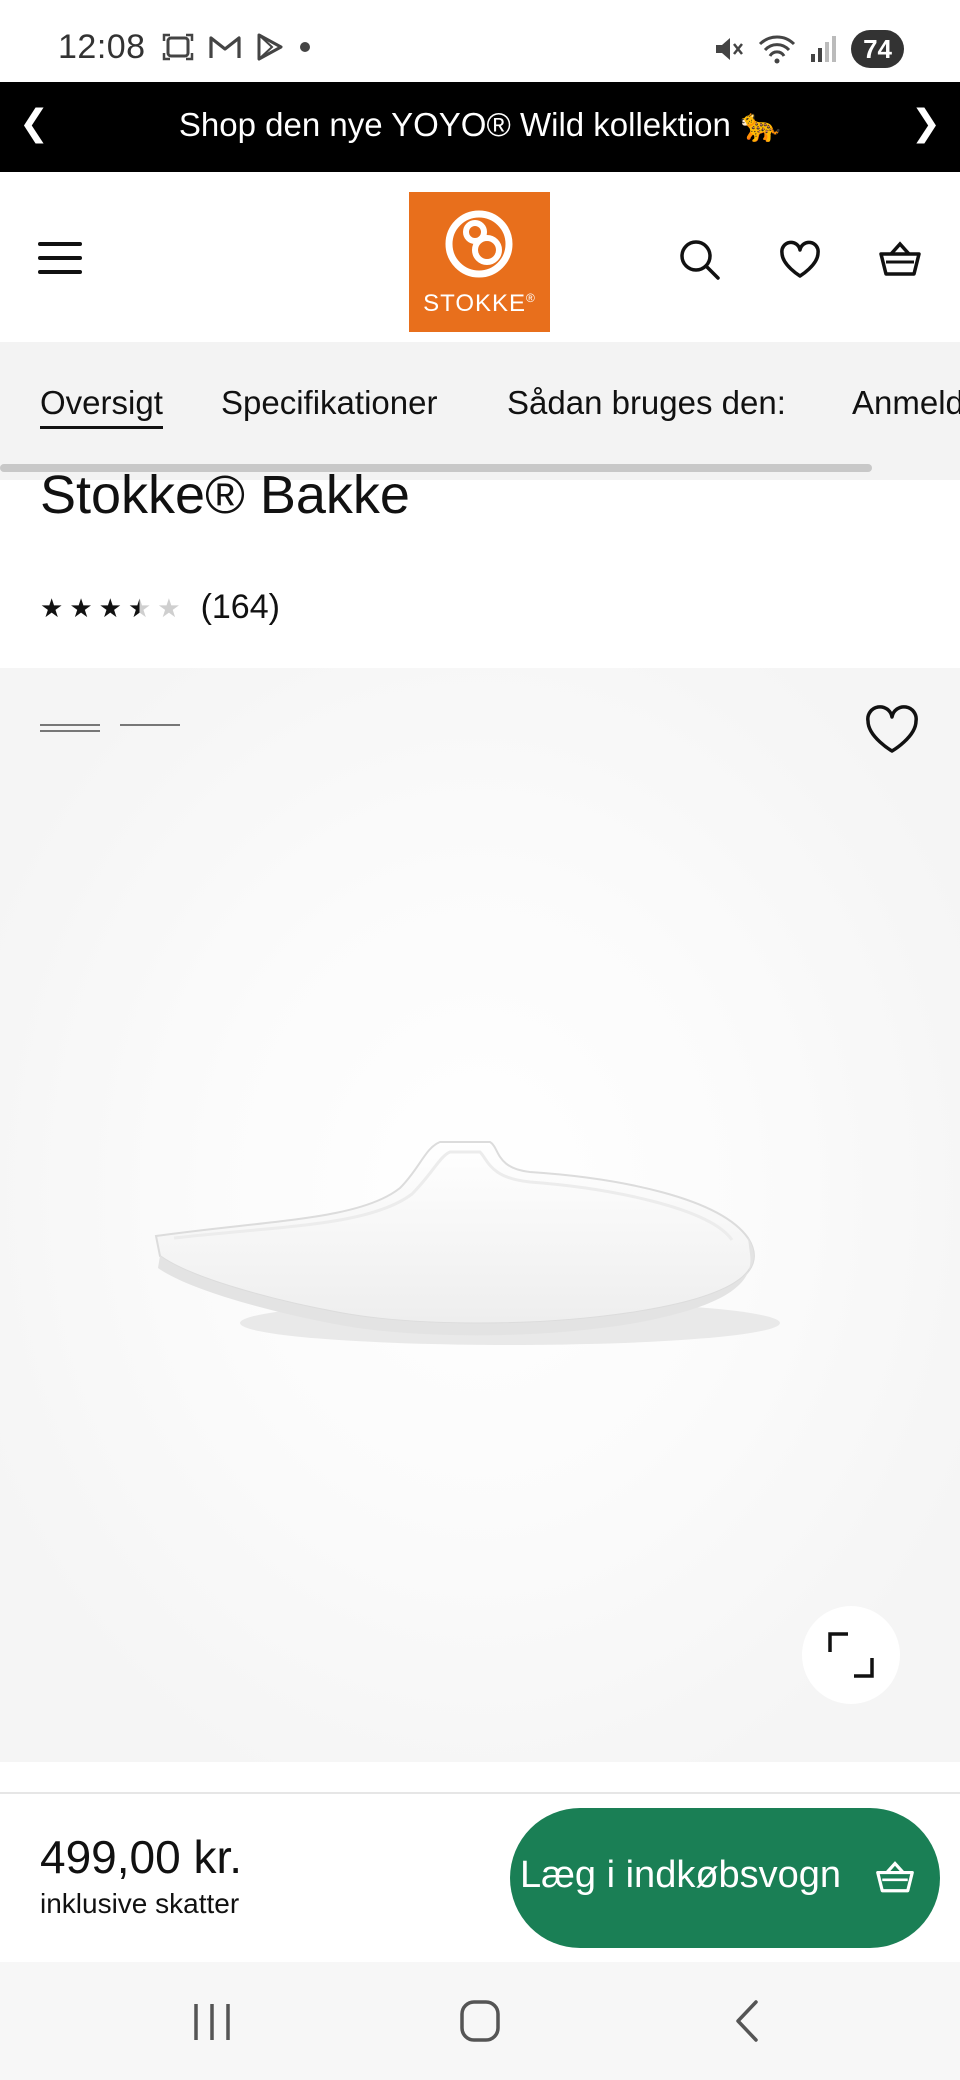 This screenshot has height=2080, width=960. I want to click on promo-text: Shop den nye YOYO® Wild kollektion 🐆, so click(480, 125).